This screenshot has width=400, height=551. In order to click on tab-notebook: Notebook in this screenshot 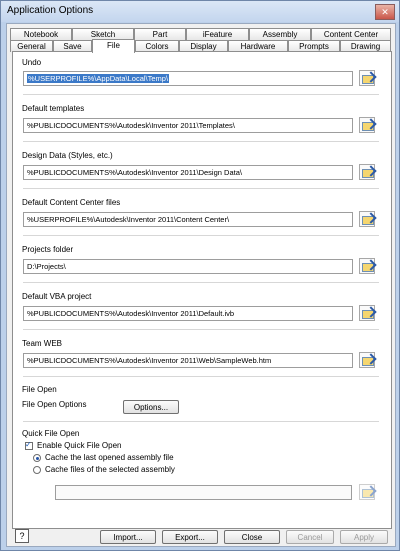, I will do `click(41, 34)`.